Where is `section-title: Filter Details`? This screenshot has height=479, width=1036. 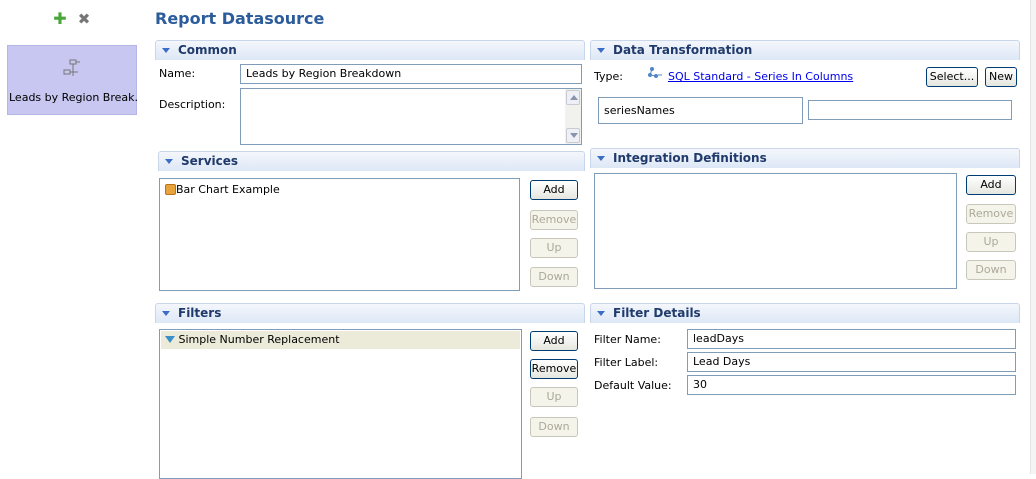
section-title: Filter Details is located at coordinates (657, 313).